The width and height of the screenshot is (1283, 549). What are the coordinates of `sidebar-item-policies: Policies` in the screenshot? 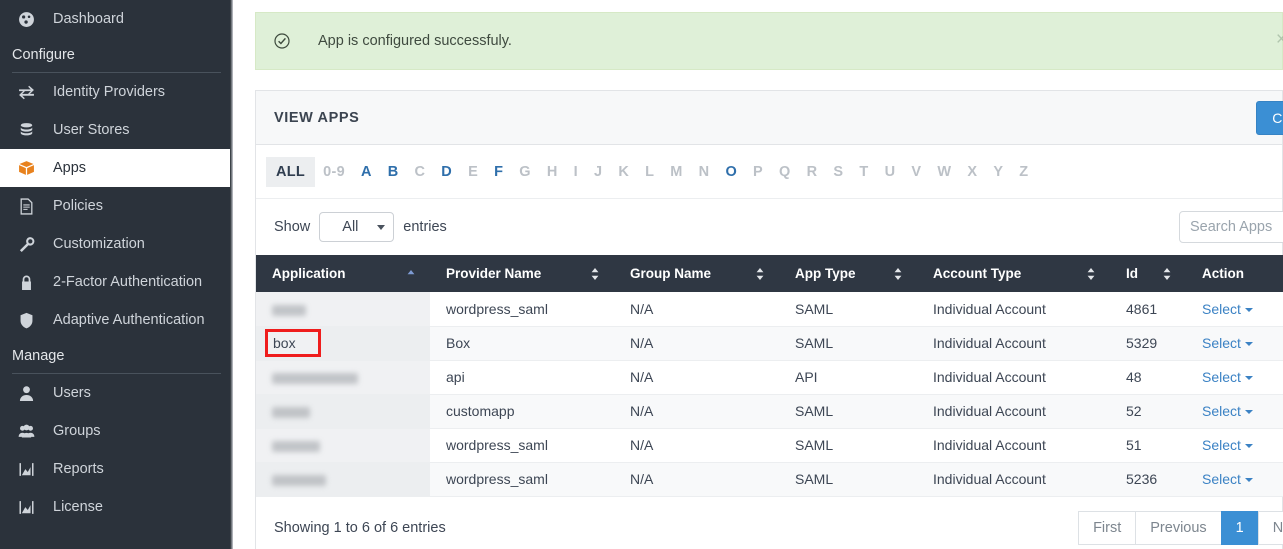 It's located at (116, 206).